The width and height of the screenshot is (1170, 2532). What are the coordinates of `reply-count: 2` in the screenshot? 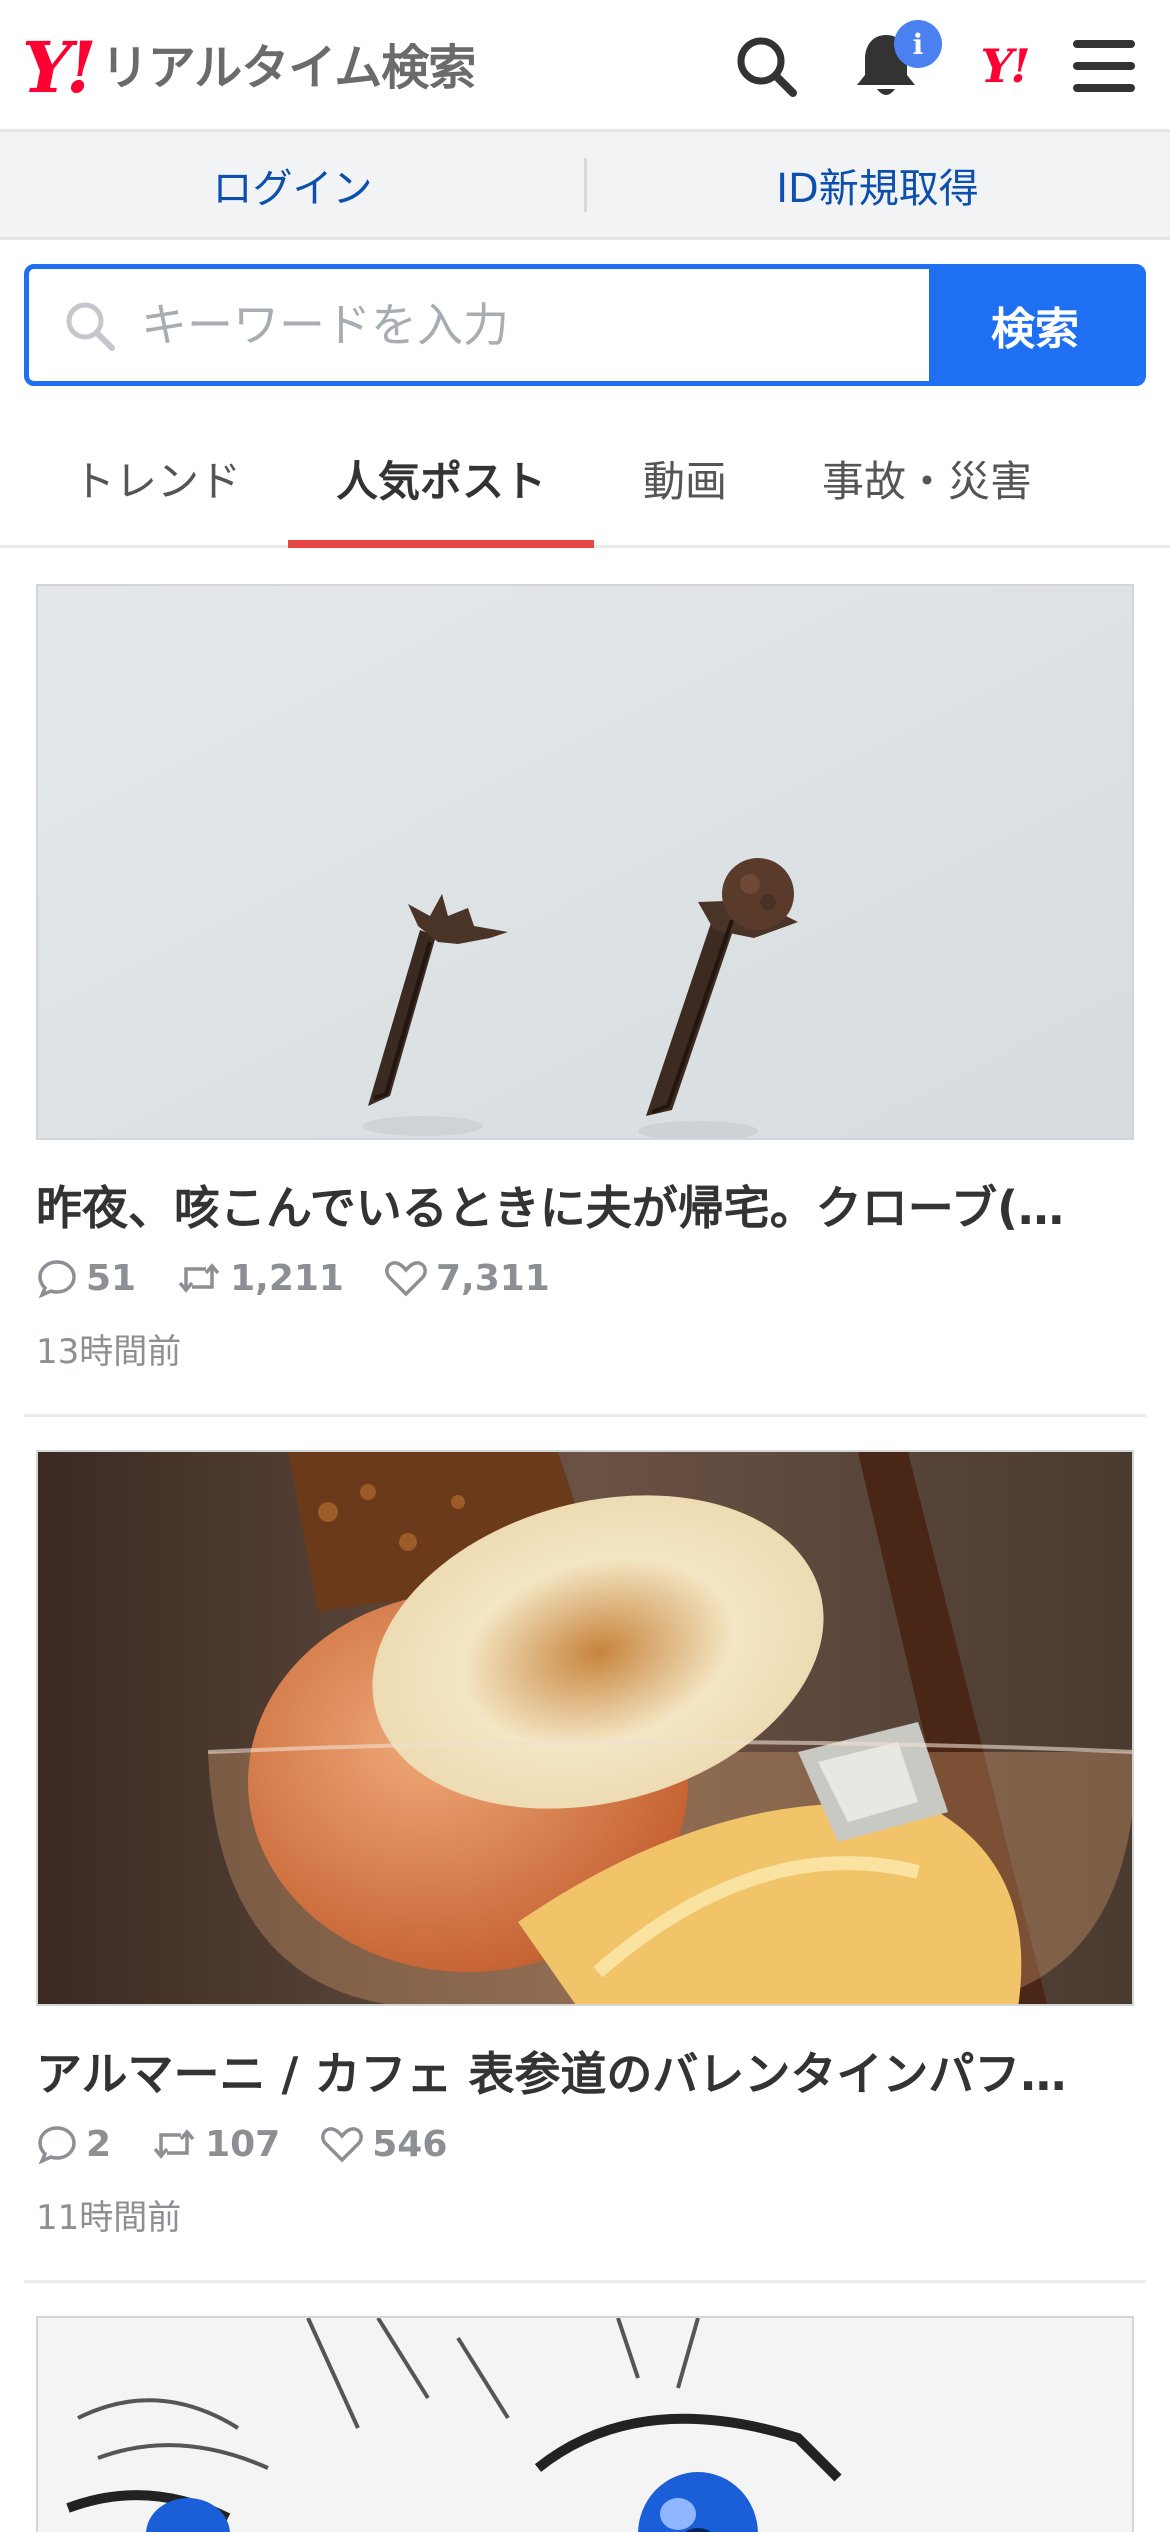 It's located at (73, 2144).